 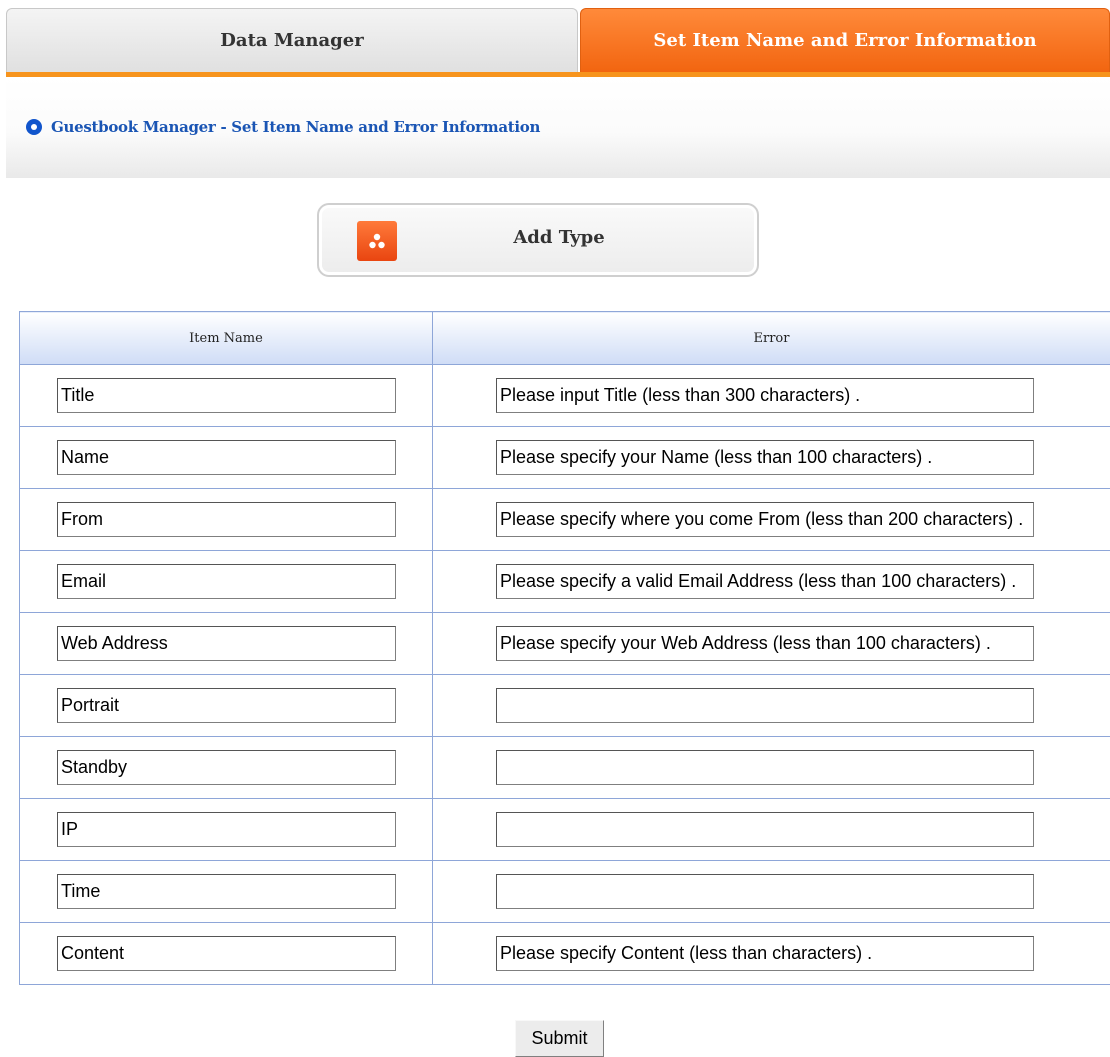 I want to click on add-type-icon, so click(x=377, y=241).